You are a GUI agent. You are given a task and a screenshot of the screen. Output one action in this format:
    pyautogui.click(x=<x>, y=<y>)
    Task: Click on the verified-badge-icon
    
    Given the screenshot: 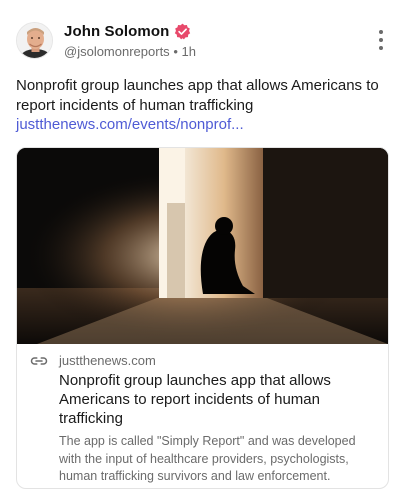 What is the action you would take?
    pyautogui.click(x=183, y=31)
    